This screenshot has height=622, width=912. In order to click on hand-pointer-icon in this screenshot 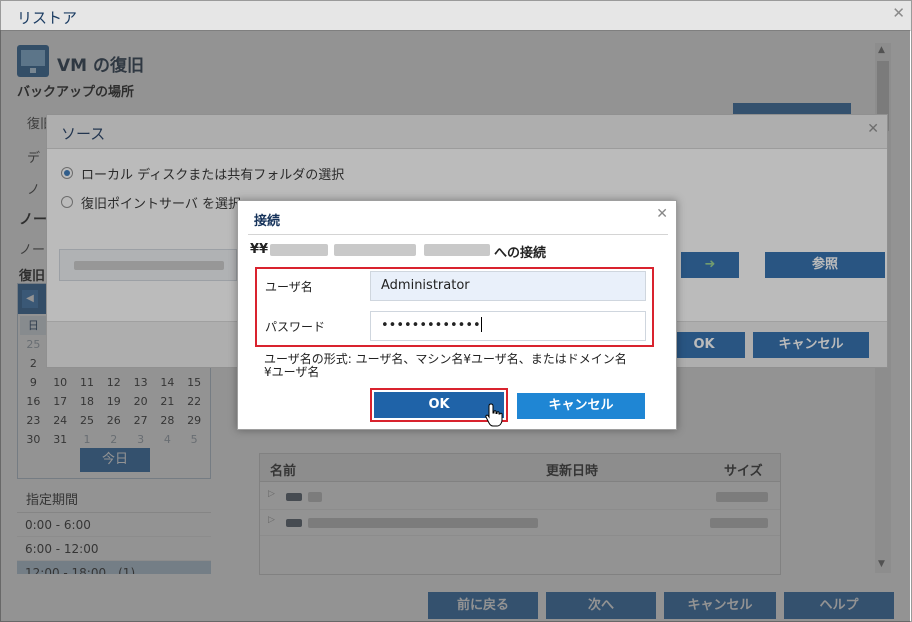, I will do `click(494, 415)`.